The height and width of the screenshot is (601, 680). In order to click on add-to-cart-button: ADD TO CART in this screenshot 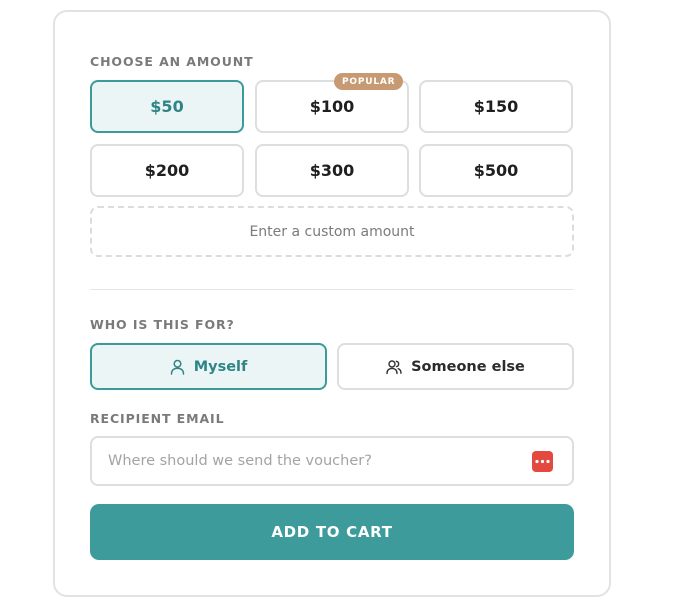, I will do `click(332, 532)`.